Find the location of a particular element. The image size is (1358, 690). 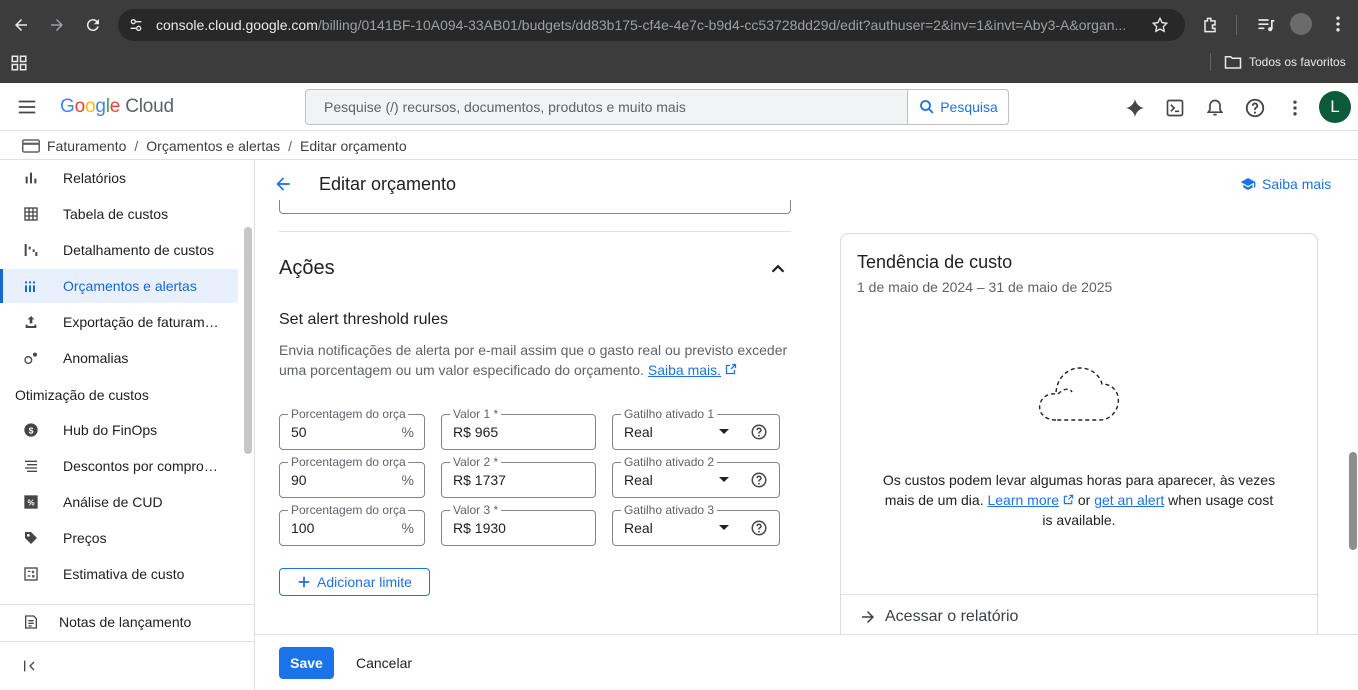

threshold-1-trigger-select: Gatilho ativado 1 Real is located at coordinates (696, 428).